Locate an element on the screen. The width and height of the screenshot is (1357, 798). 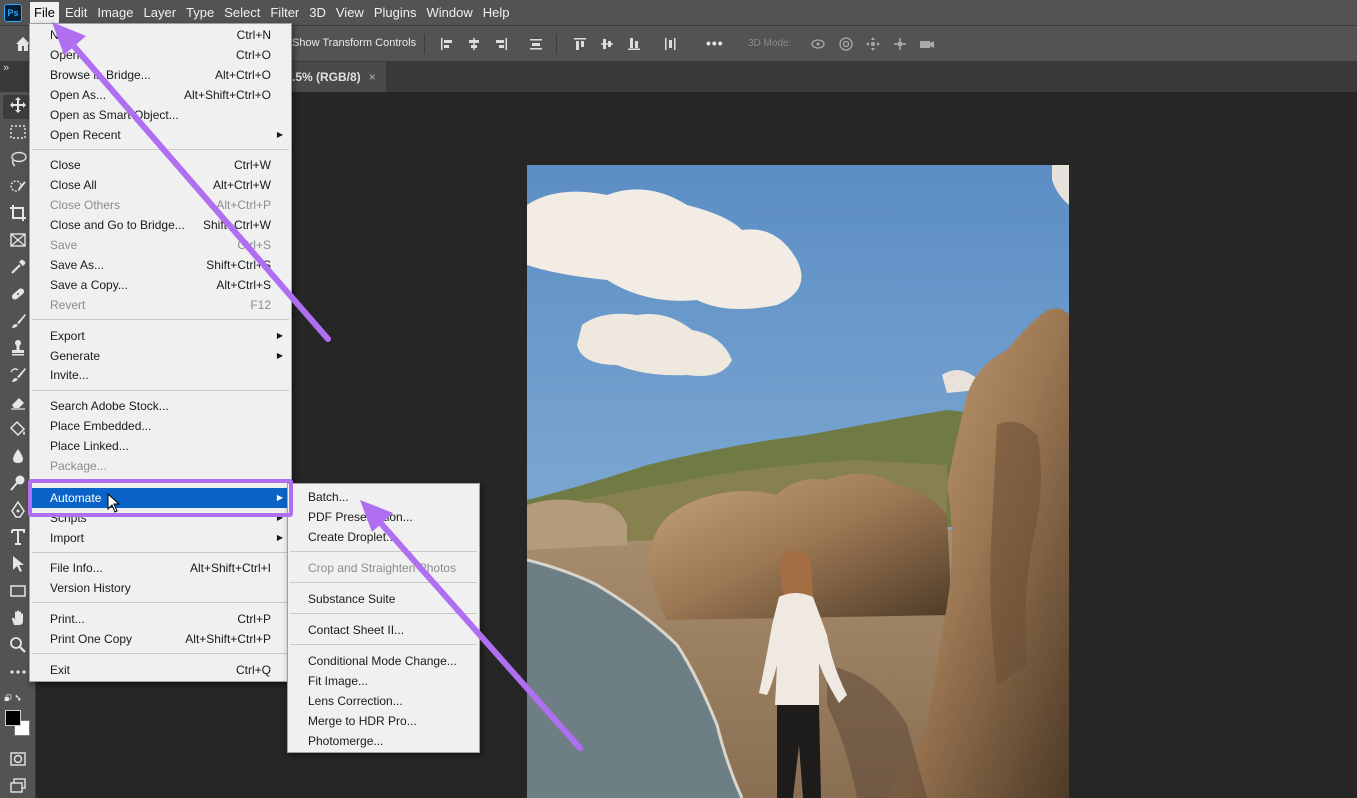
menu-file: File is located at coordinates (44, 12).